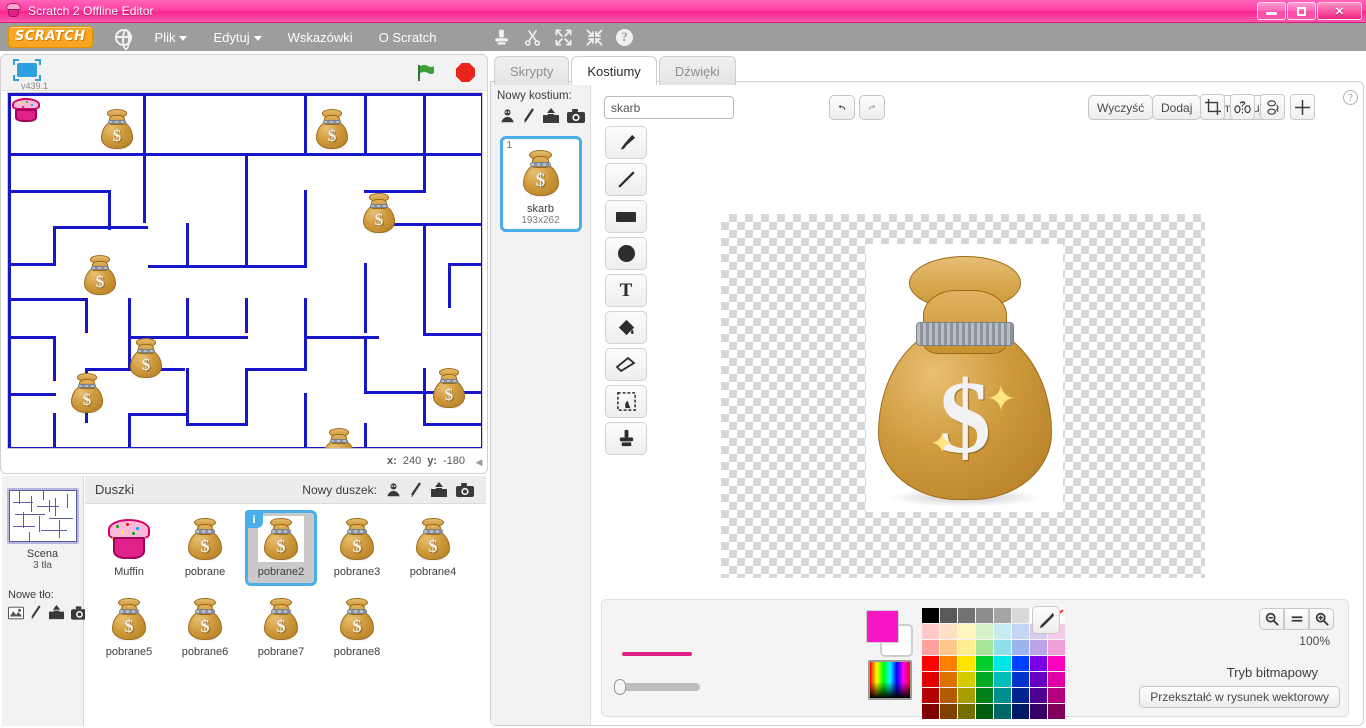 The height and width of the screenshot is (728, 1366). I want to click on zoom-out-icon, so click(1271, 619).